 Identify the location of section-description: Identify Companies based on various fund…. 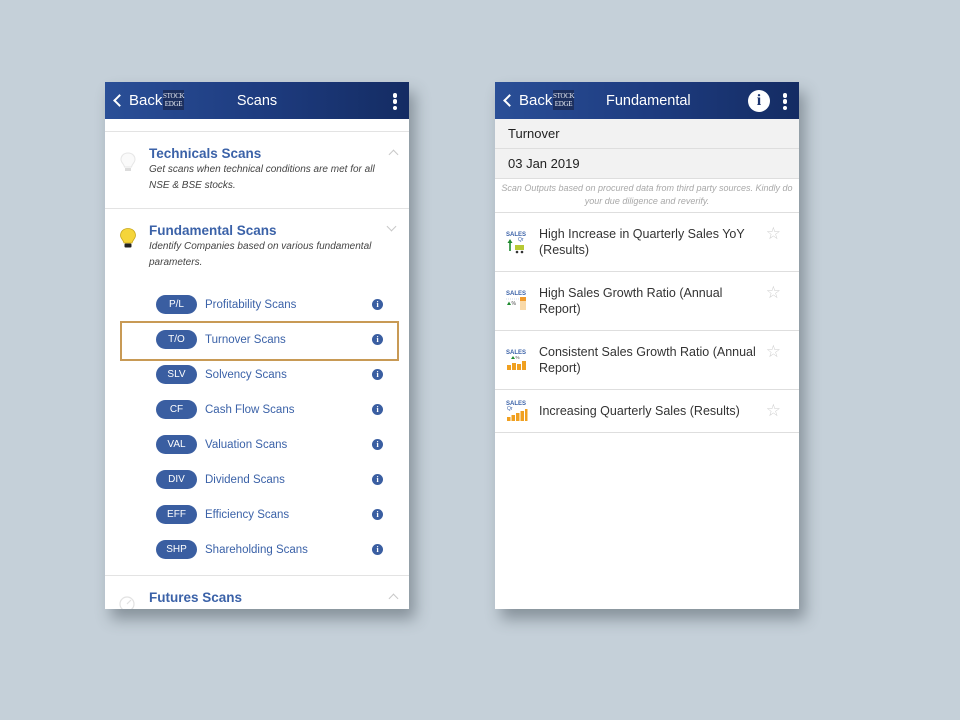
(260, 254).